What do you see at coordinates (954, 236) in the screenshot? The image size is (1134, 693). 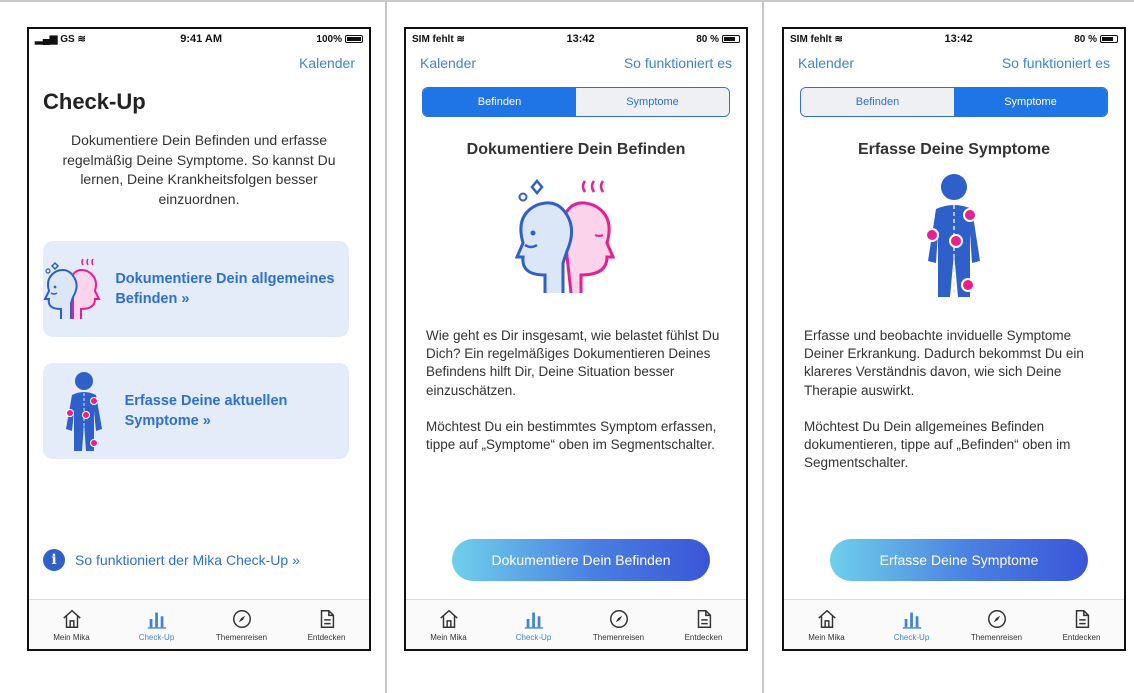 I see `body-symptoms-illustration` at bounding box center [954, 236].